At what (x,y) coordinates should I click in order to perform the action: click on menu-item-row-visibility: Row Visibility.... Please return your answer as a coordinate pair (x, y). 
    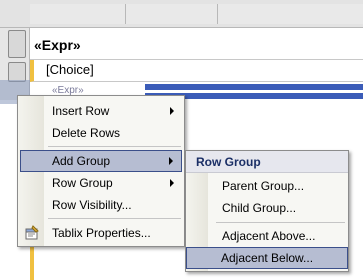
    Looking at the image, I should click on (101, 205).